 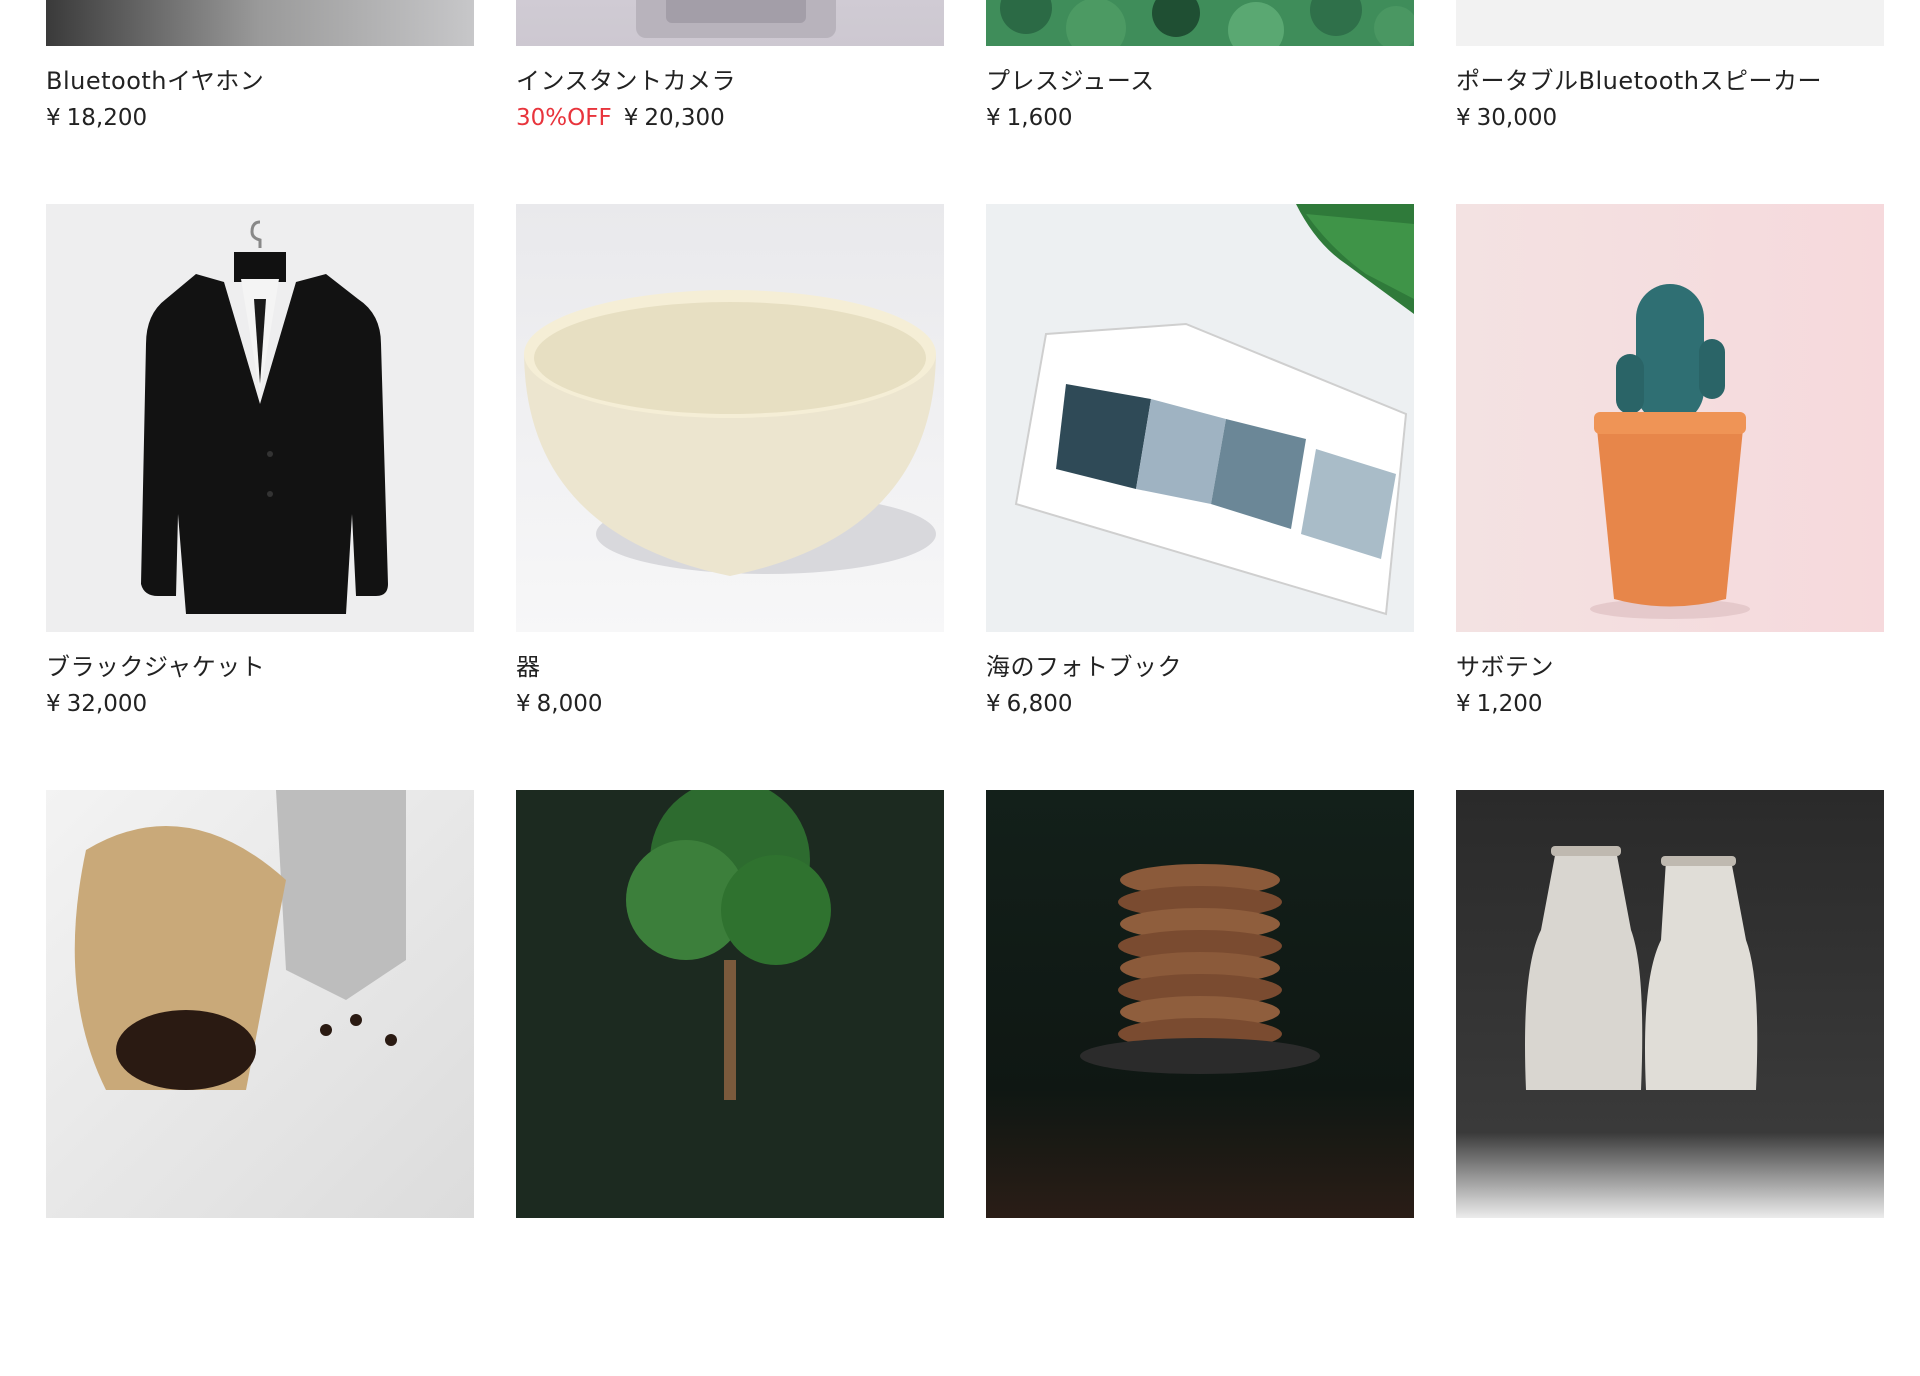 What do you see at coordinates (569, 704) in the screenshot?
I see `product-price: 8,000` at bounding box center [569, 704].